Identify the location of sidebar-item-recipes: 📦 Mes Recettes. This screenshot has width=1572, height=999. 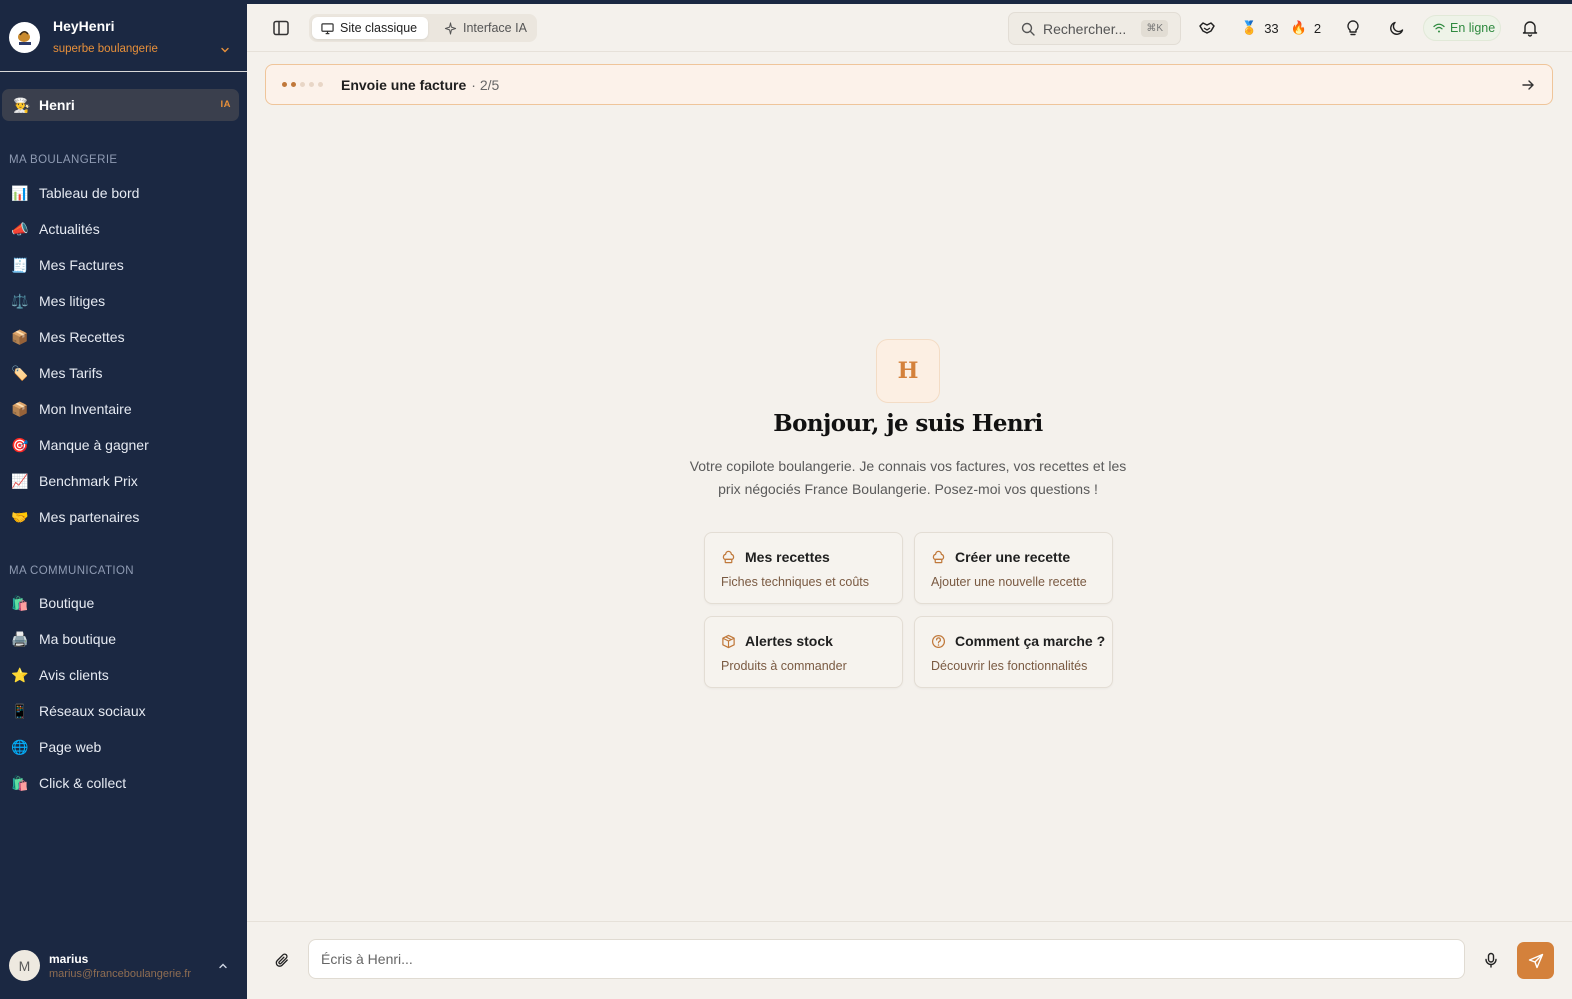
(123, 337).